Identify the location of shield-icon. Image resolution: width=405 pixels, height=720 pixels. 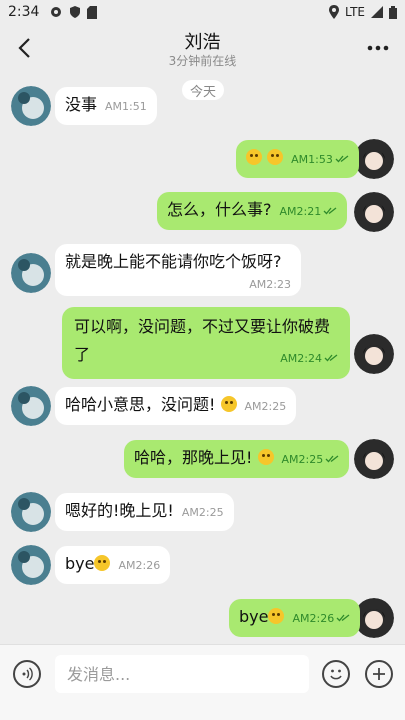
(75, 12).